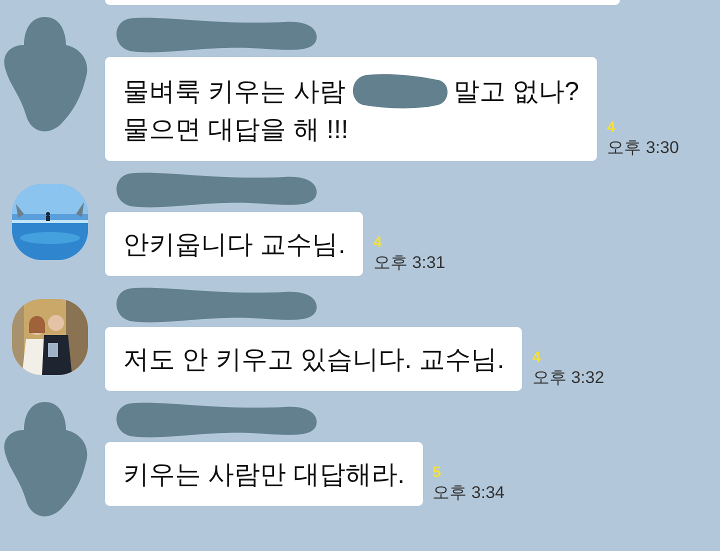 The width and height of the screenshot is (720, 551). What do you see at coordinates (468, 493) in the screenshot?
I see `message-time: 오후 3:34` at bounding box center [468, 493].